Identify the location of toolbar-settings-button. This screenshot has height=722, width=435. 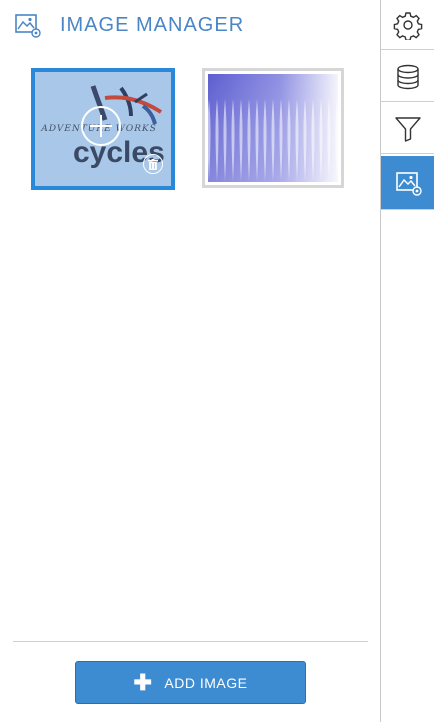
(407, 25).